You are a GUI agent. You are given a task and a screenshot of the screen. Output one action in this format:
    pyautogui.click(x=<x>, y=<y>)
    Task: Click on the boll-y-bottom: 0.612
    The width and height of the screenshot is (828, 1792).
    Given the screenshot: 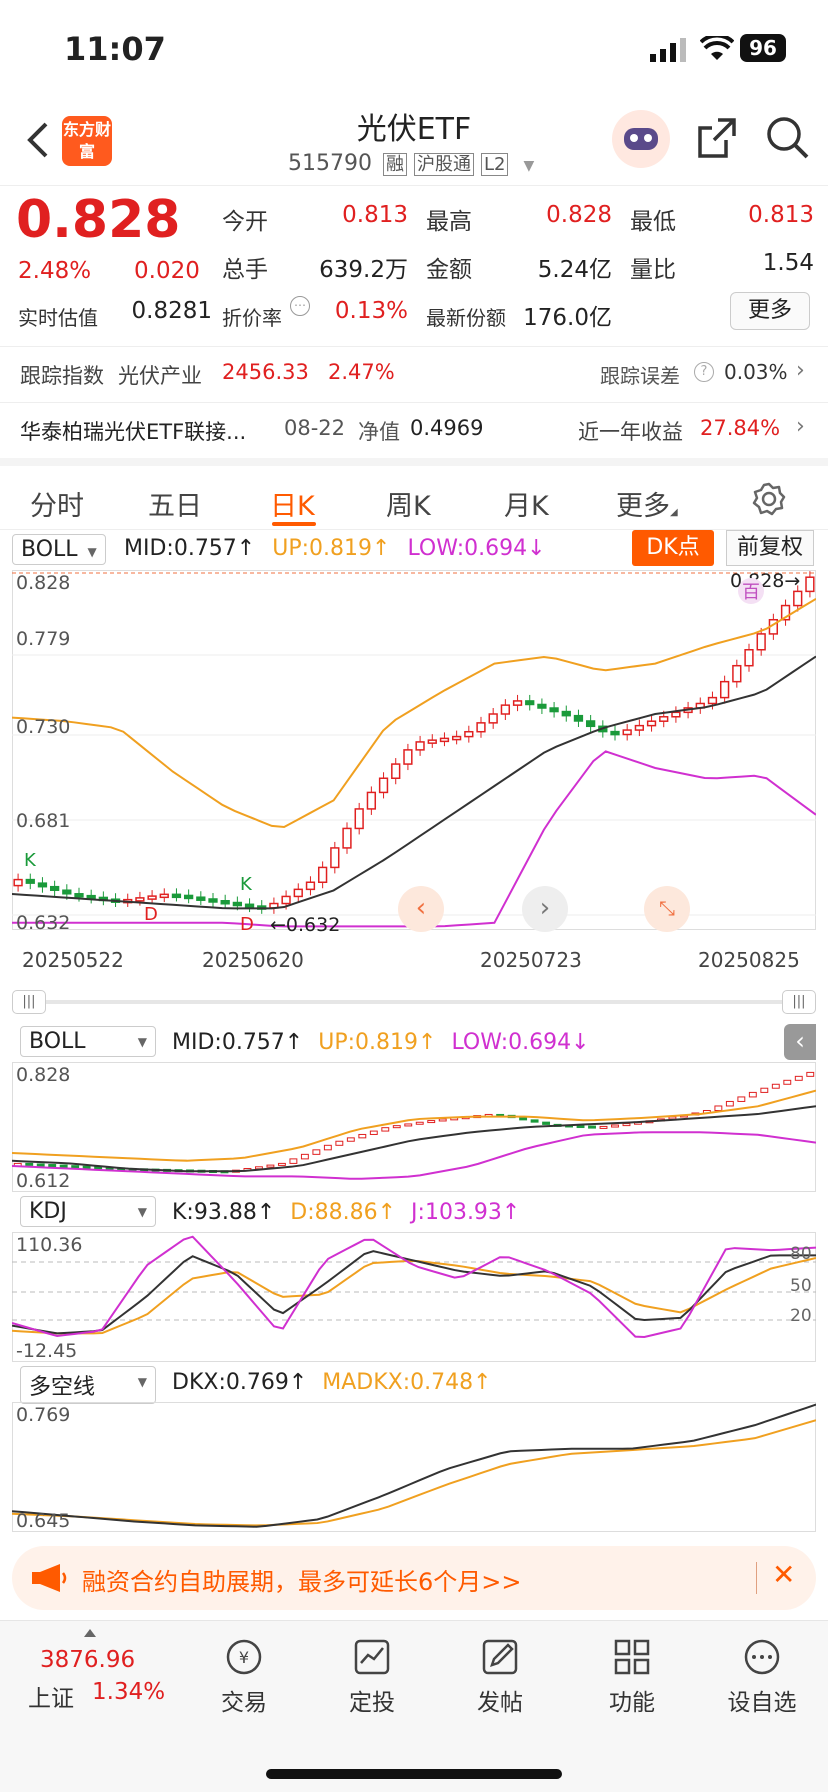 What is the action you would take?
    pyautogui.click(x=43, y=1181)
    